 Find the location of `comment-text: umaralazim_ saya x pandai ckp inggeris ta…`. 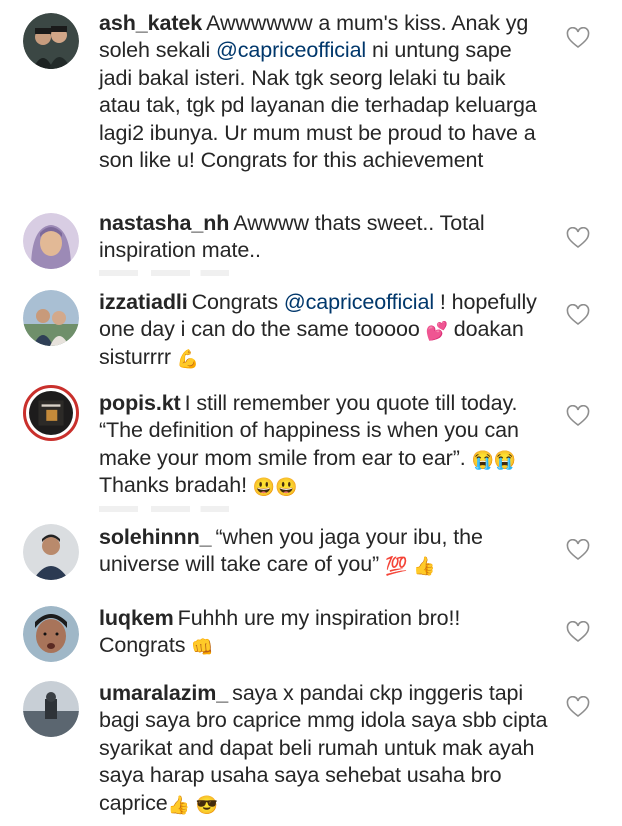

comment-text: umaralazim_ saya x pandai ckp inggeris ta… is located at coordinates (324, 748).